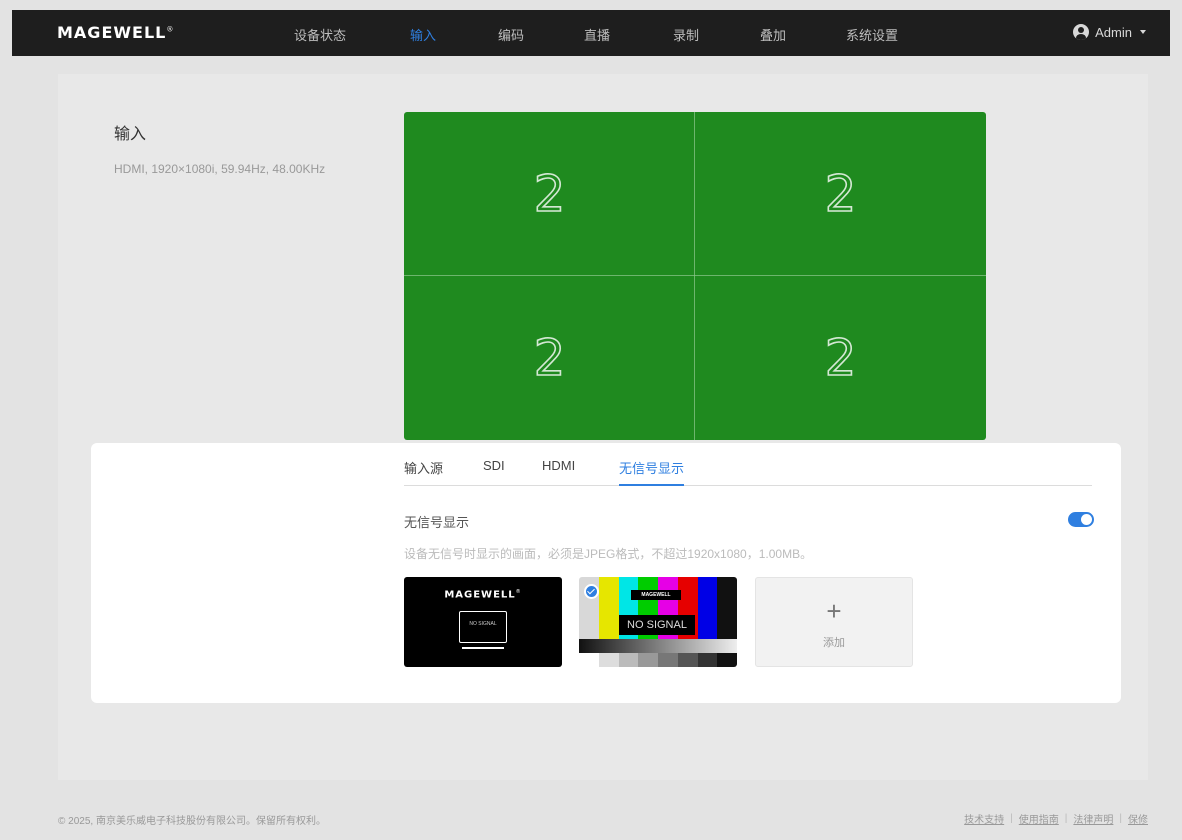 This screenshot has height=840, width=1182. What do you see at coordinates (591, 591) in the screenshot?
I see `checkmark-icon` at bounding box center [591, 591].